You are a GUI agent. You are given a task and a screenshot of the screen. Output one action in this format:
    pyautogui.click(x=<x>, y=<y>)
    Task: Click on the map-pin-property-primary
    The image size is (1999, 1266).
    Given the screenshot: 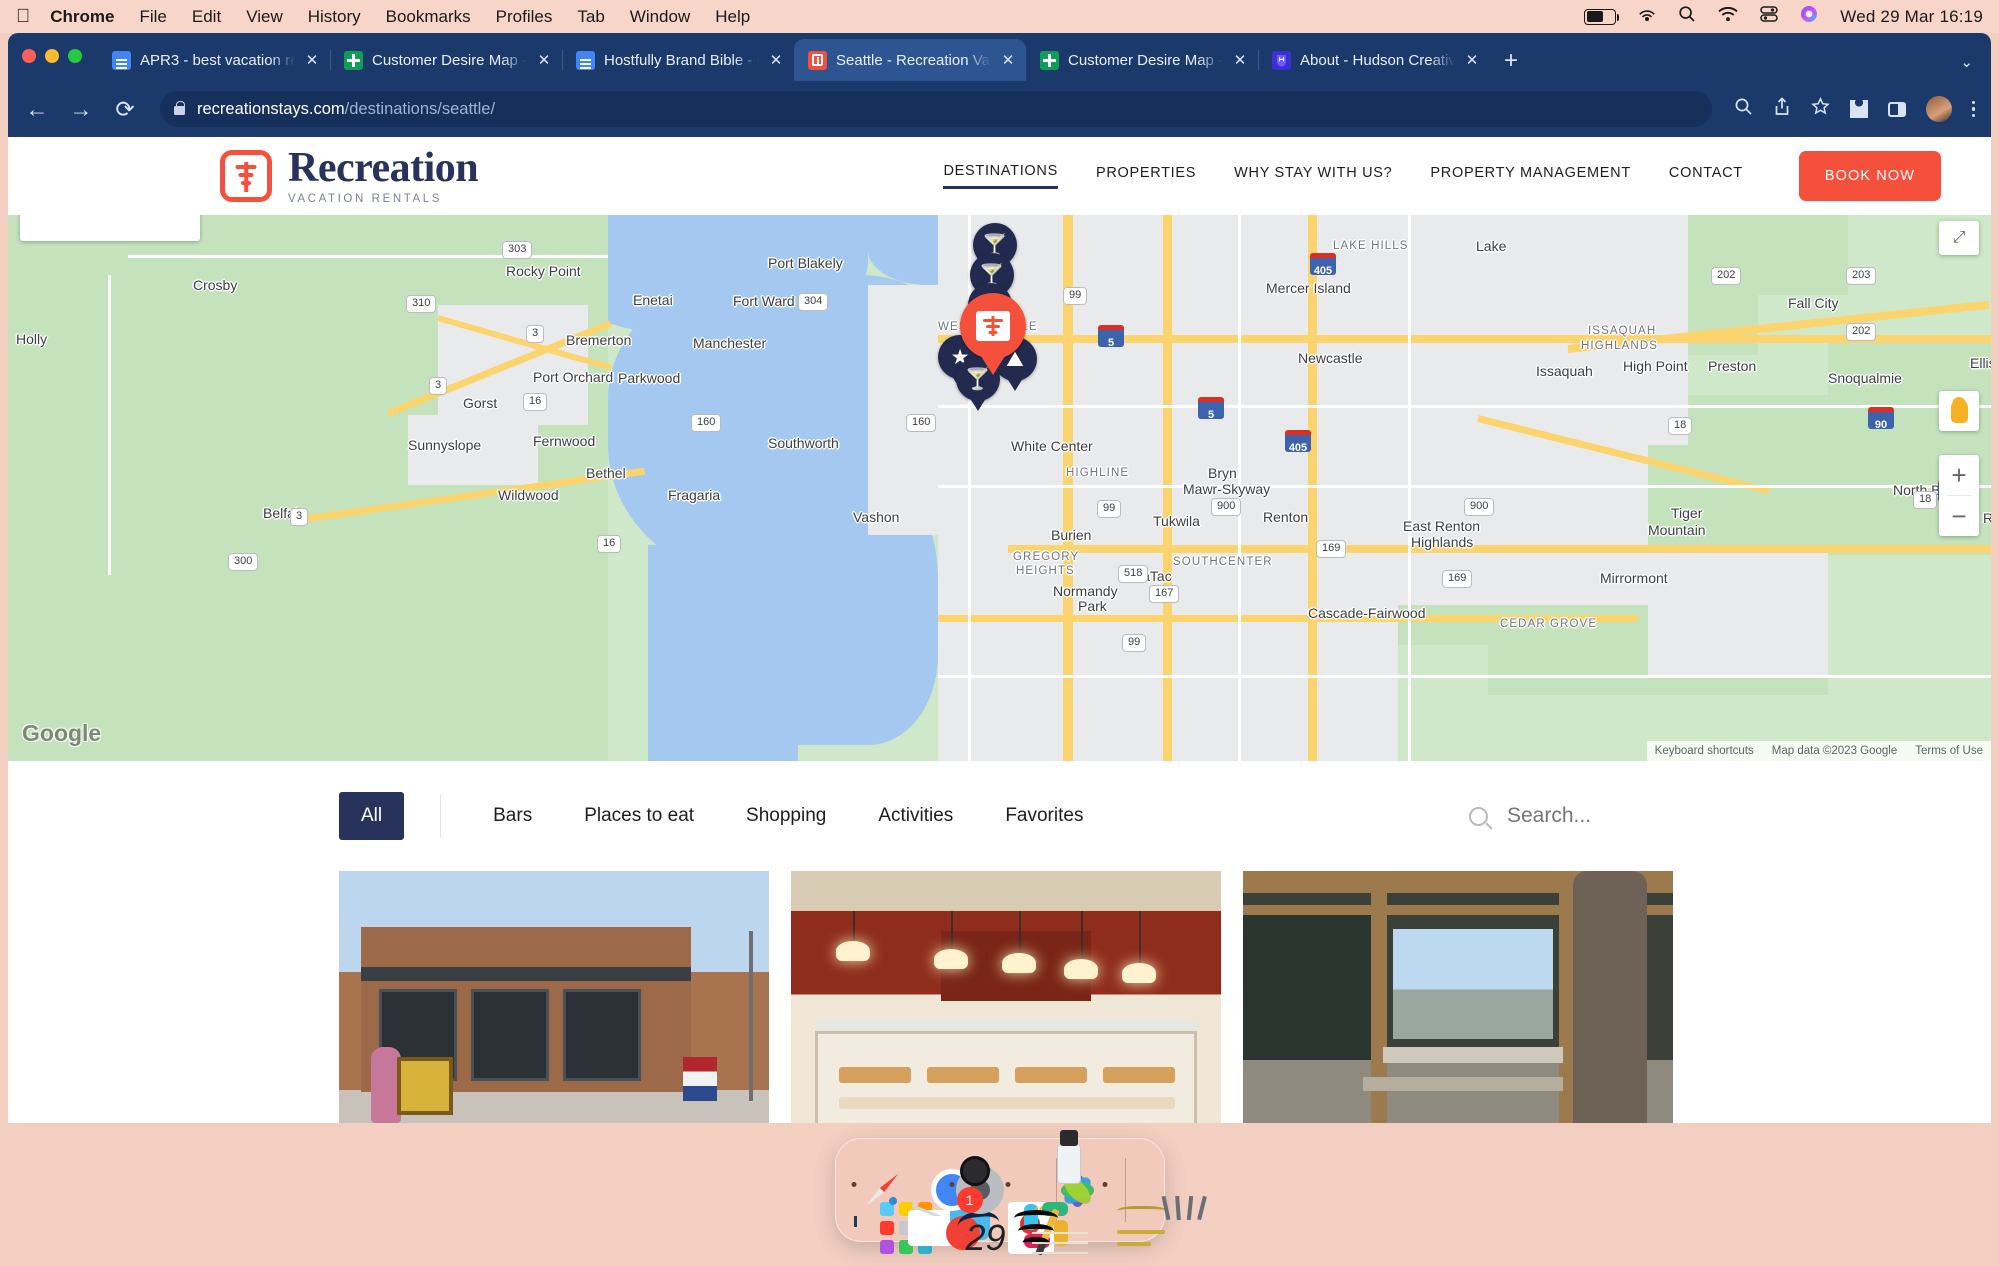 What is the action you would take?
    pyautogui.click(x=993, y=335)
    